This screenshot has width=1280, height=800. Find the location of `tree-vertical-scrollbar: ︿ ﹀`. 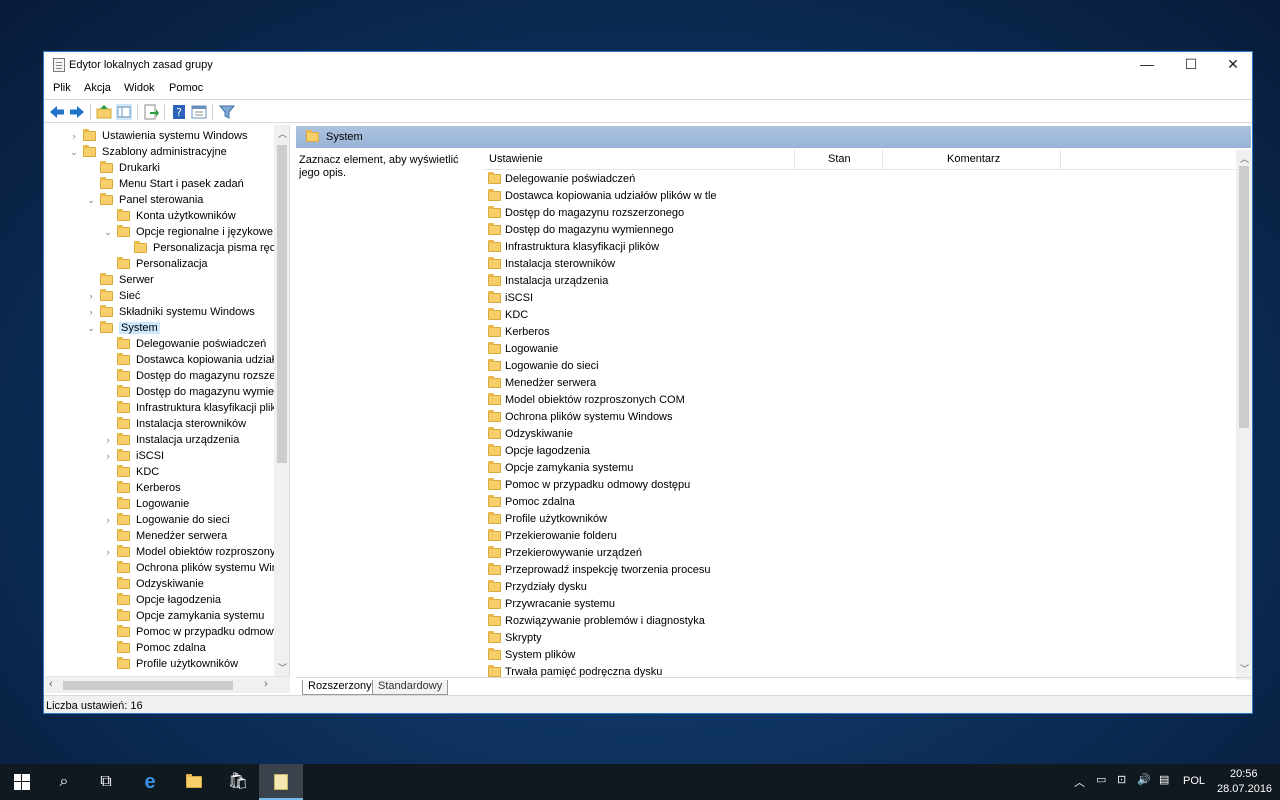

tree-vertical-scrollbar: ︿ ﹀ is located at coordinates (281, 409).